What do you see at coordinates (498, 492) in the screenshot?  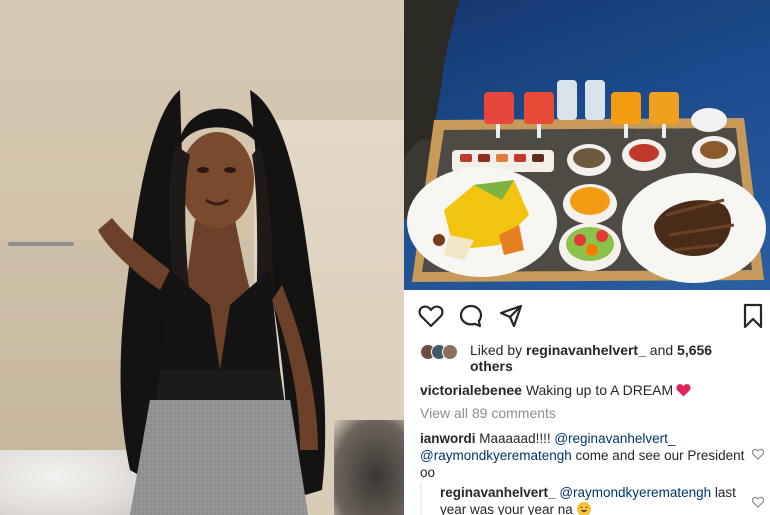 I see `comment-username: reginavanhelvert_` at bounding box center [498, 492].